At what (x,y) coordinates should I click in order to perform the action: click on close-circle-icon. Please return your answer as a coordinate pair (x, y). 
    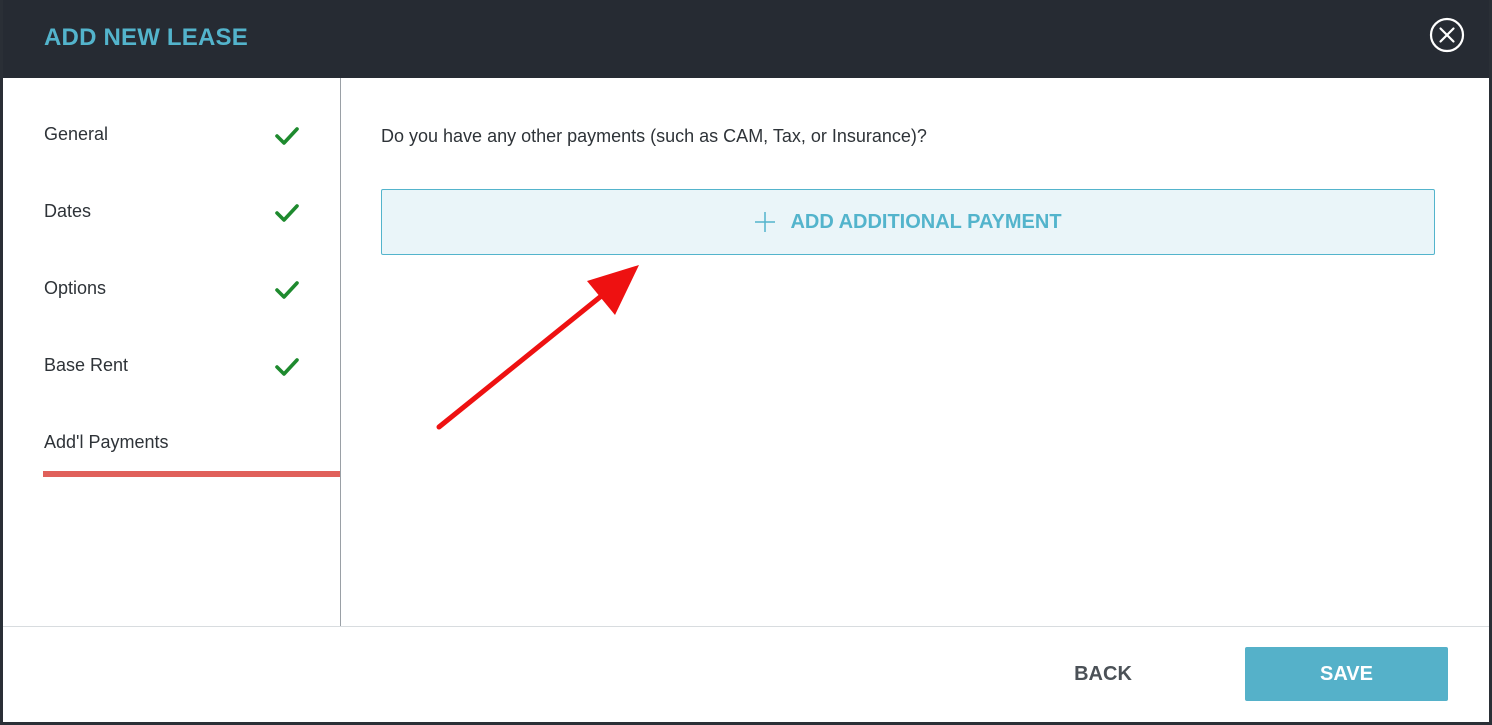
    Looking at the image, I should click on (1447, 35).